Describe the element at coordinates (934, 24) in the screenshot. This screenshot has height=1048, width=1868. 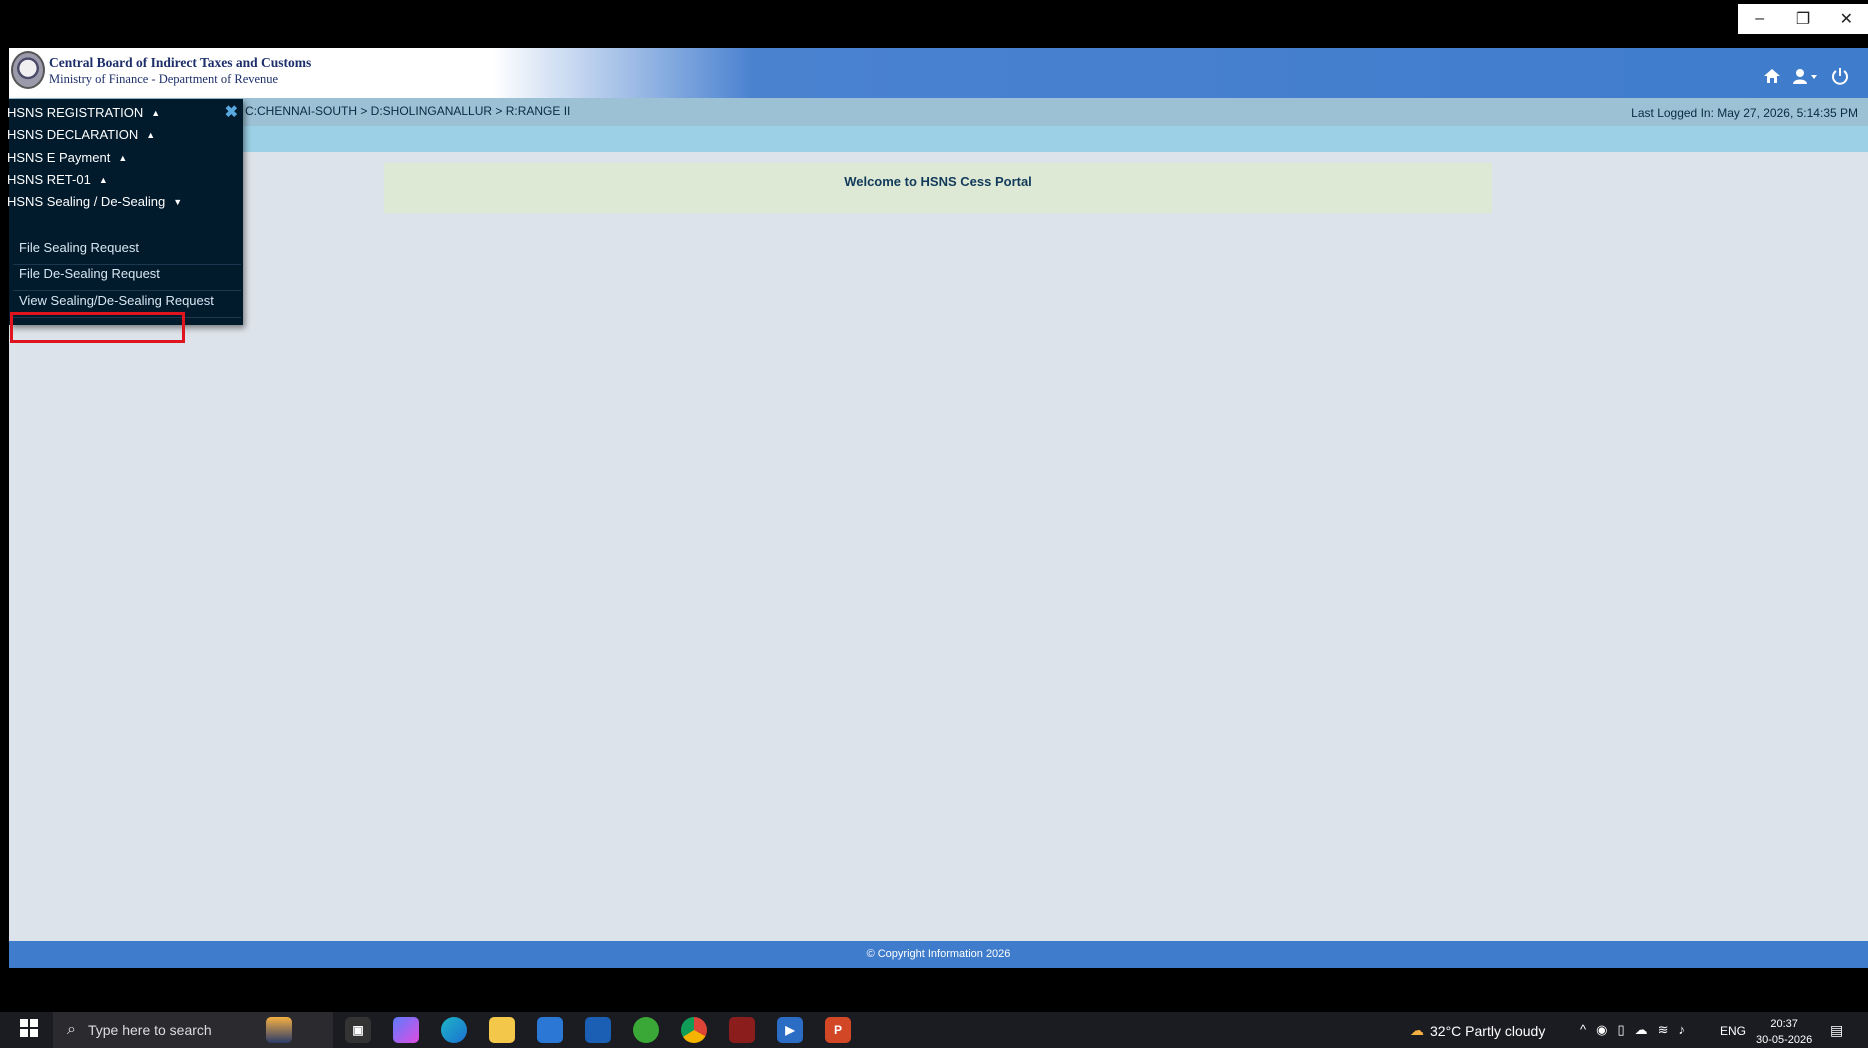
I see `window-titlebar` at that location.